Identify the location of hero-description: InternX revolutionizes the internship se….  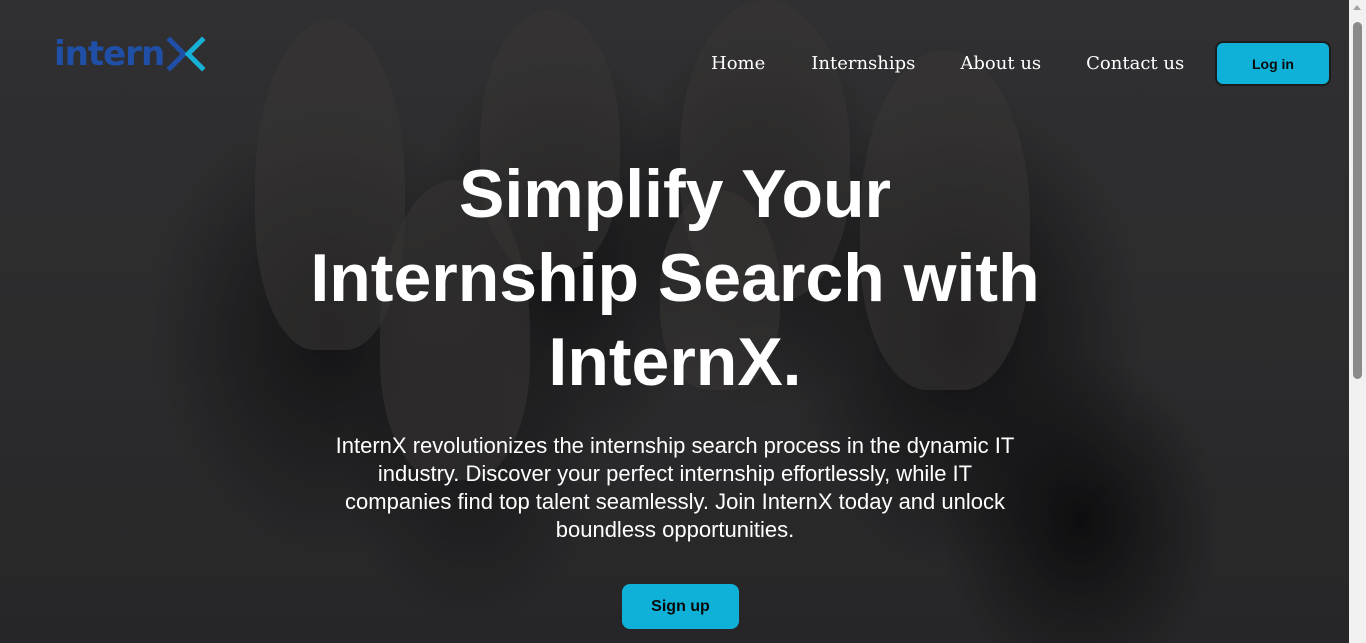
(675, 487).